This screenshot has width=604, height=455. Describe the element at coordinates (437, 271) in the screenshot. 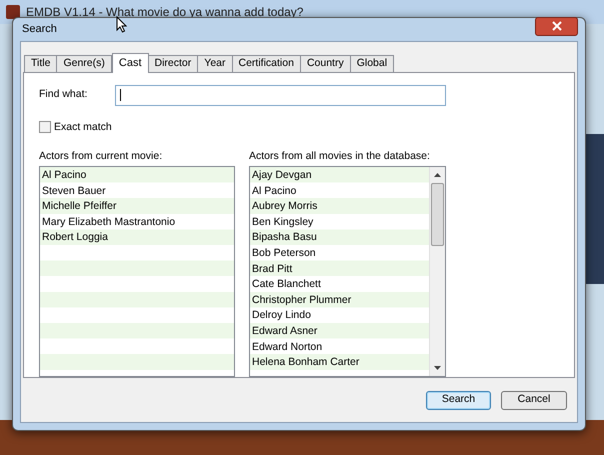

I see `scrollbar` at that location.